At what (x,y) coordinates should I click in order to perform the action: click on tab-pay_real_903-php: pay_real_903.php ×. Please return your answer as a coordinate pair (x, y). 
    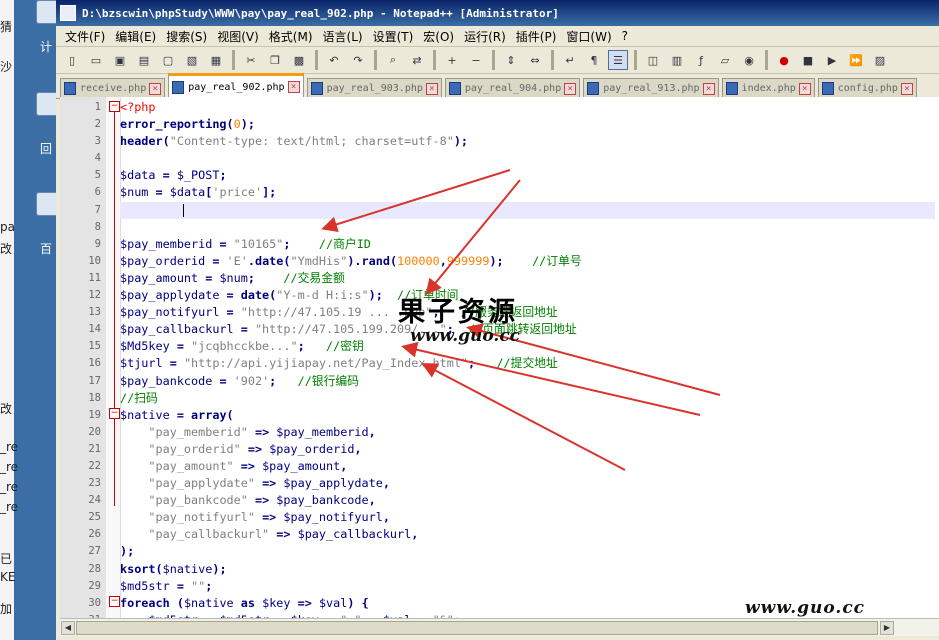
    Looking at the image, I should click on (374, 88).